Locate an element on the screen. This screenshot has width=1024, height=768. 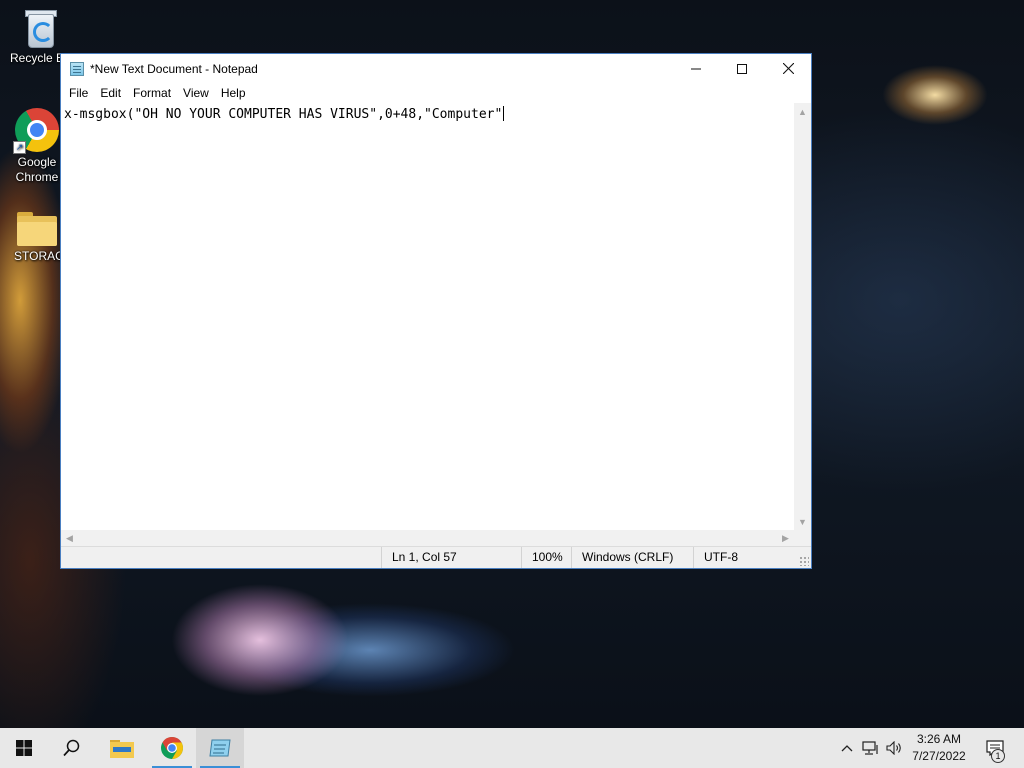
window-controls is located at coordinates (742, 68).